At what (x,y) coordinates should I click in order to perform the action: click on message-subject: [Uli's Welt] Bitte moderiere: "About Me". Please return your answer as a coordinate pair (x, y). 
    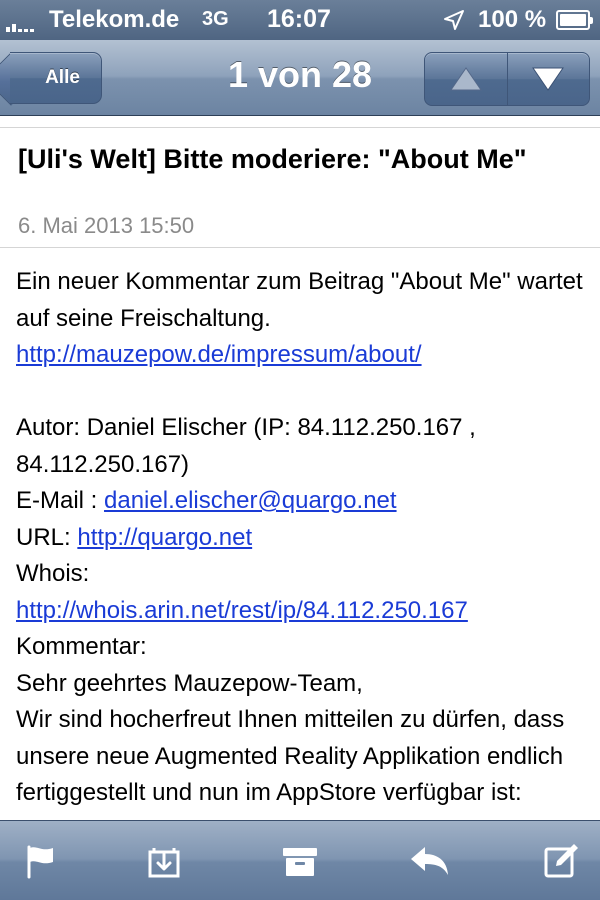
    Looking at the image, I should click on (272, 159).